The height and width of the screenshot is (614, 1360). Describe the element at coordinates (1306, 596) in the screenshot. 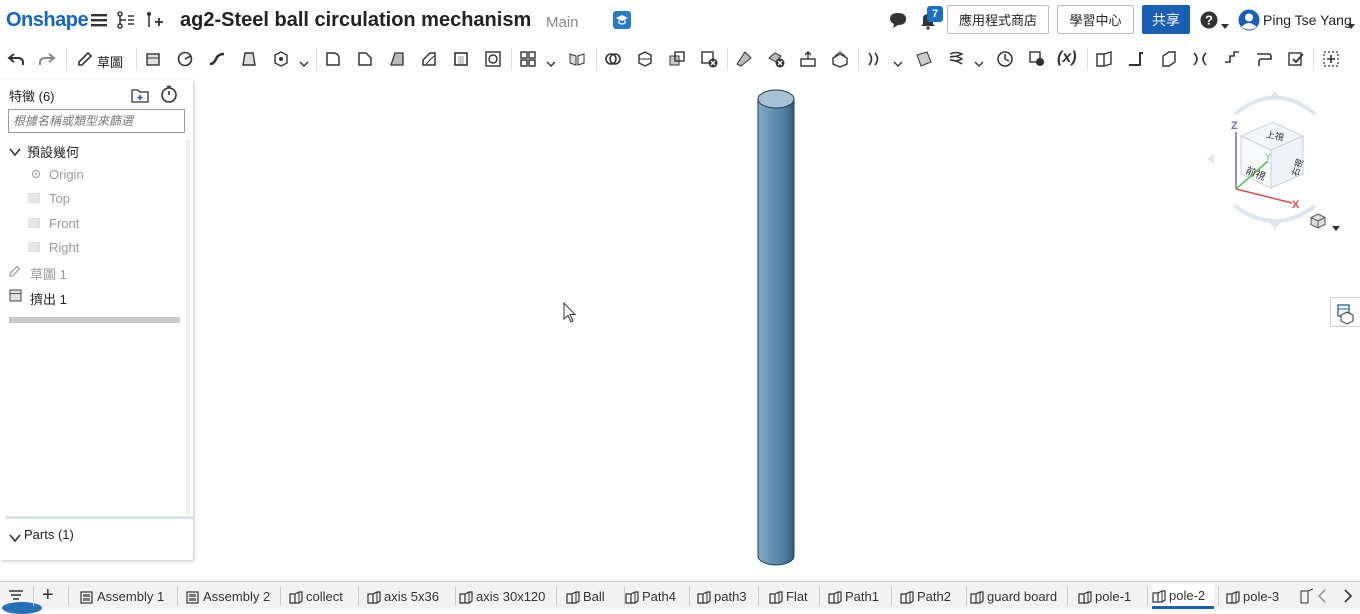

I see `tab-overflow-partial` at that location.